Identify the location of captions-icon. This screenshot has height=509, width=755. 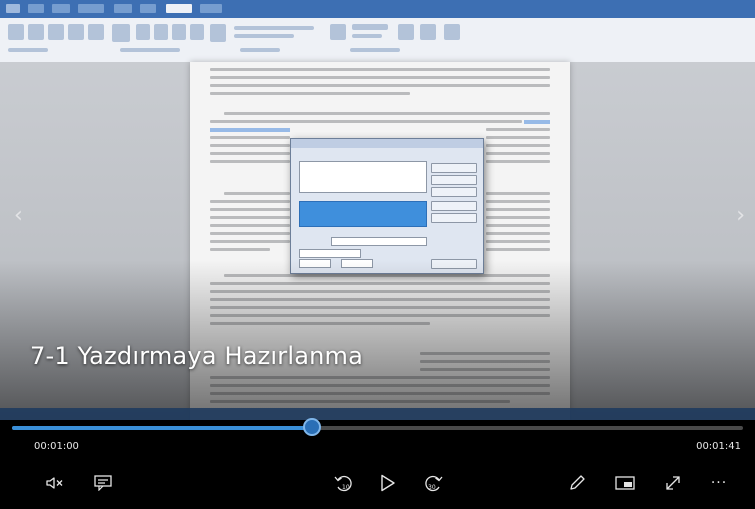
(103, 483).